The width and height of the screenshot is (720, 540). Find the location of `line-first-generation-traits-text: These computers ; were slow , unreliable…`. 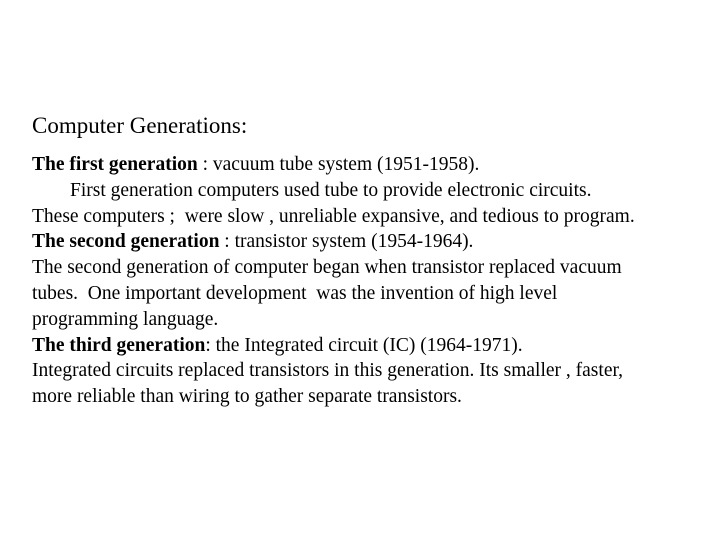

line-first-generation-traits-text: These computers ; were slow , unreliable… is located at coordinates (333, 216).